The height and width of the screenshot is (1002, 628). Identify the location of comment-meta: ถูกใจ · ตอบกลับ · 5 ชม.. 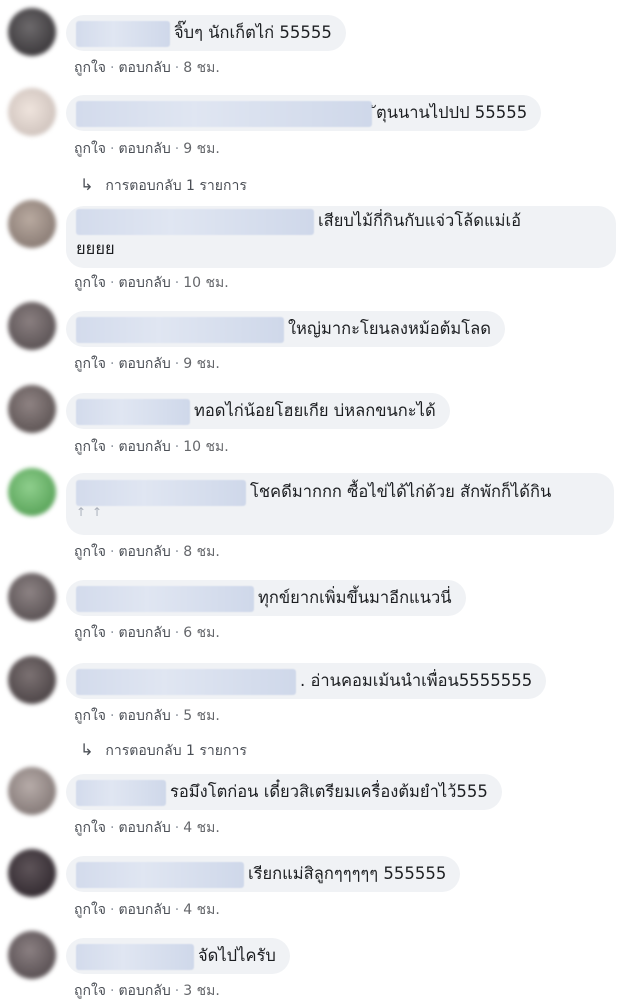
(147, 716).